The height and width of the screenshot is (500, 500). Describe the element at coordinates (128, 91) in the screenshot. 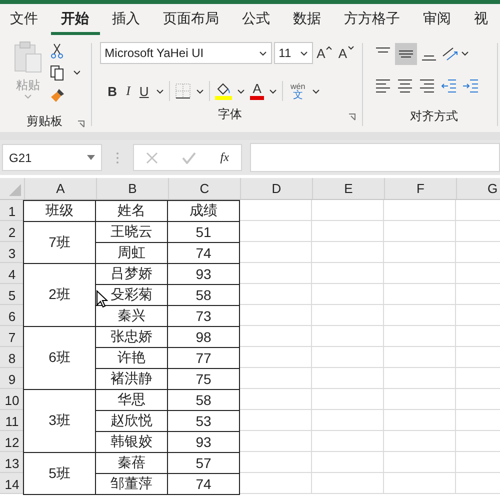

I see `italic-button: I` at that location.